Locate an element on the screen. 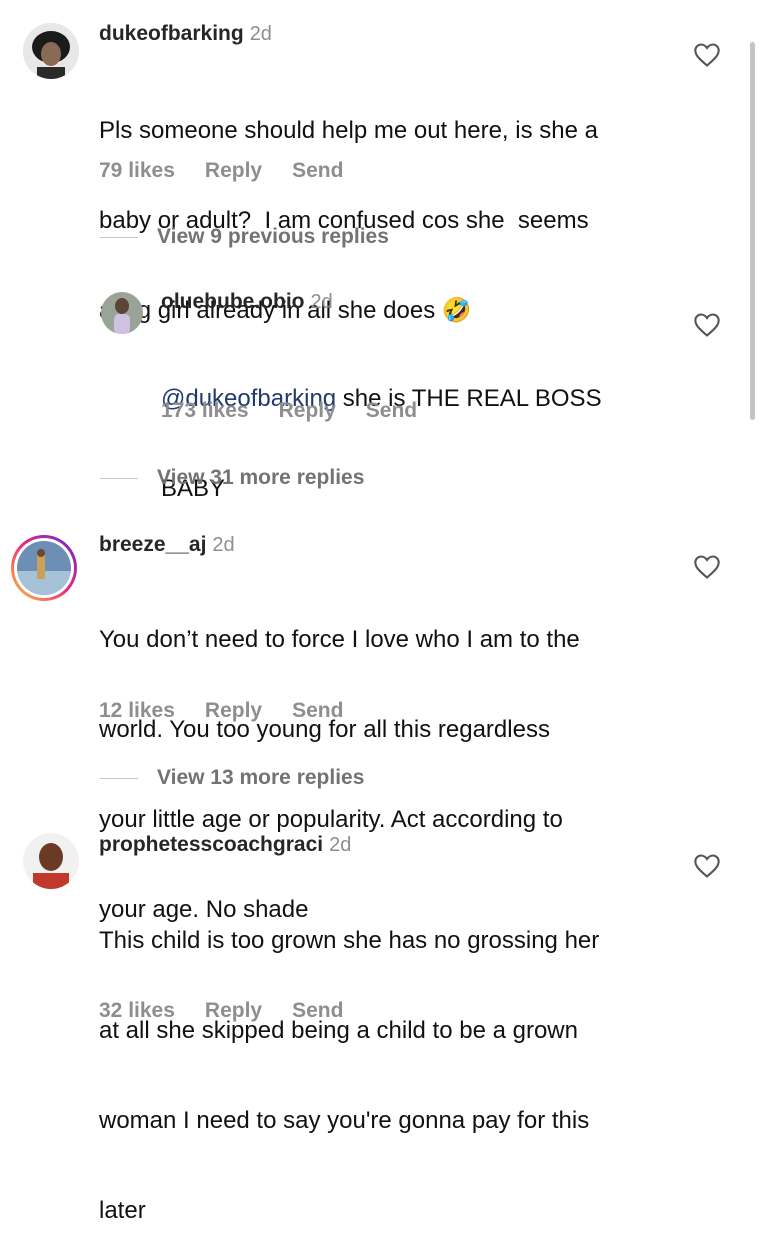  username-text: oluebube.obio is located at coordinates (232, 301).